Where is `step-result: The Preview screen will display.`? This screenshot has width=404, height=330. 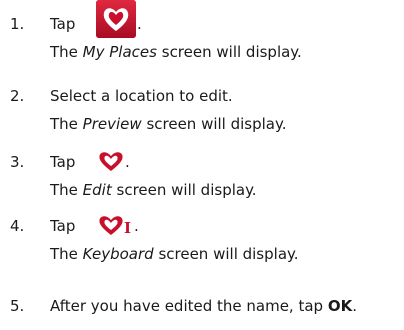 step-result: The Preview screen will display. is located at coordinates (168, 124).